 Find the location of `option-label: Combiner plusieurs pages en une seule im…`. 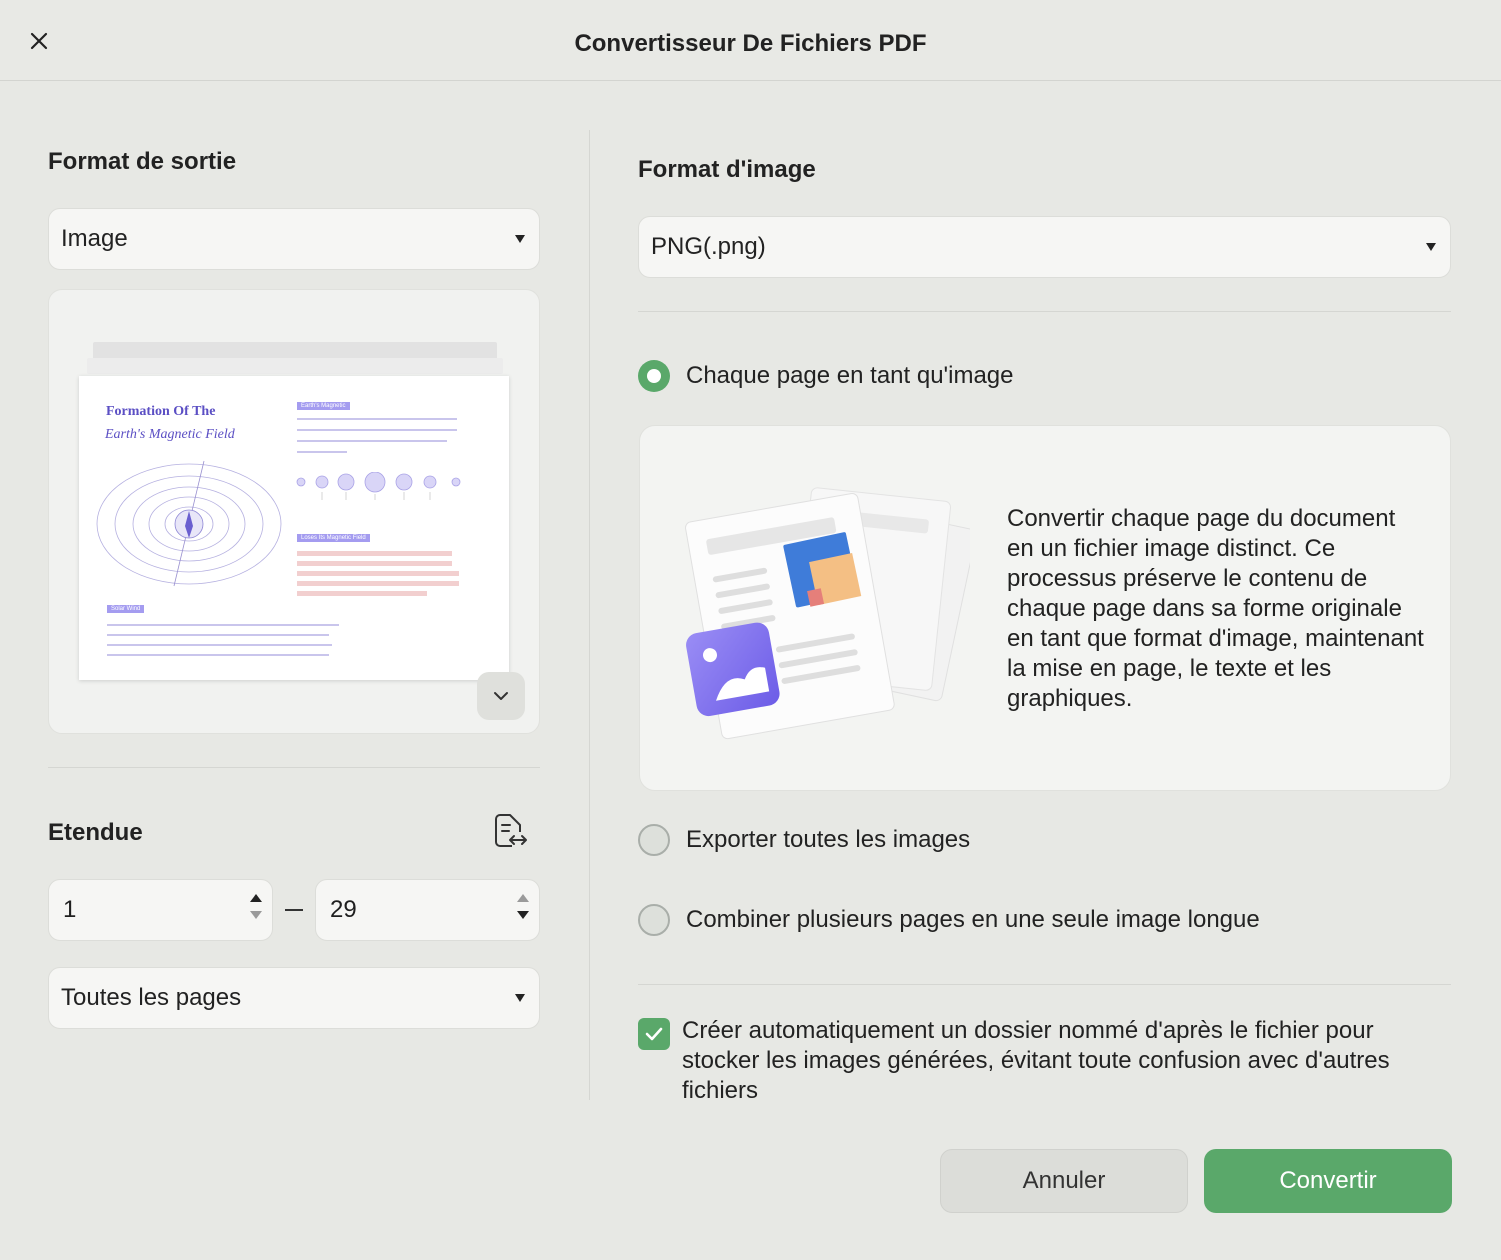

option-label: Combiner plusieurs pages en une seule im… is located at coordinates (973, 919).